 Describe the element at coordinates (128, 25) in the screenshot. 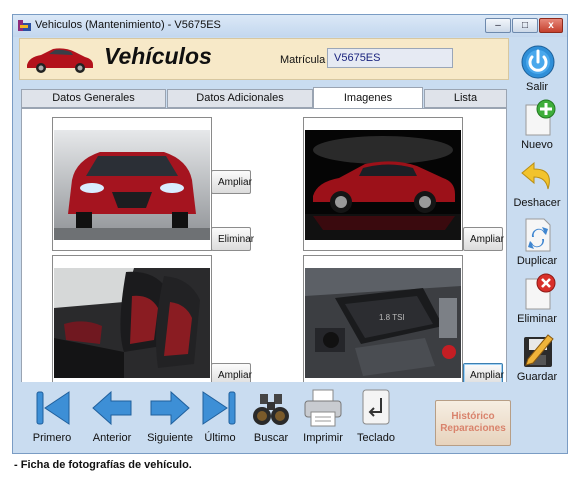

I see `window-title: Vehiculos (Mantenimiento) - V5675ES` at that location.